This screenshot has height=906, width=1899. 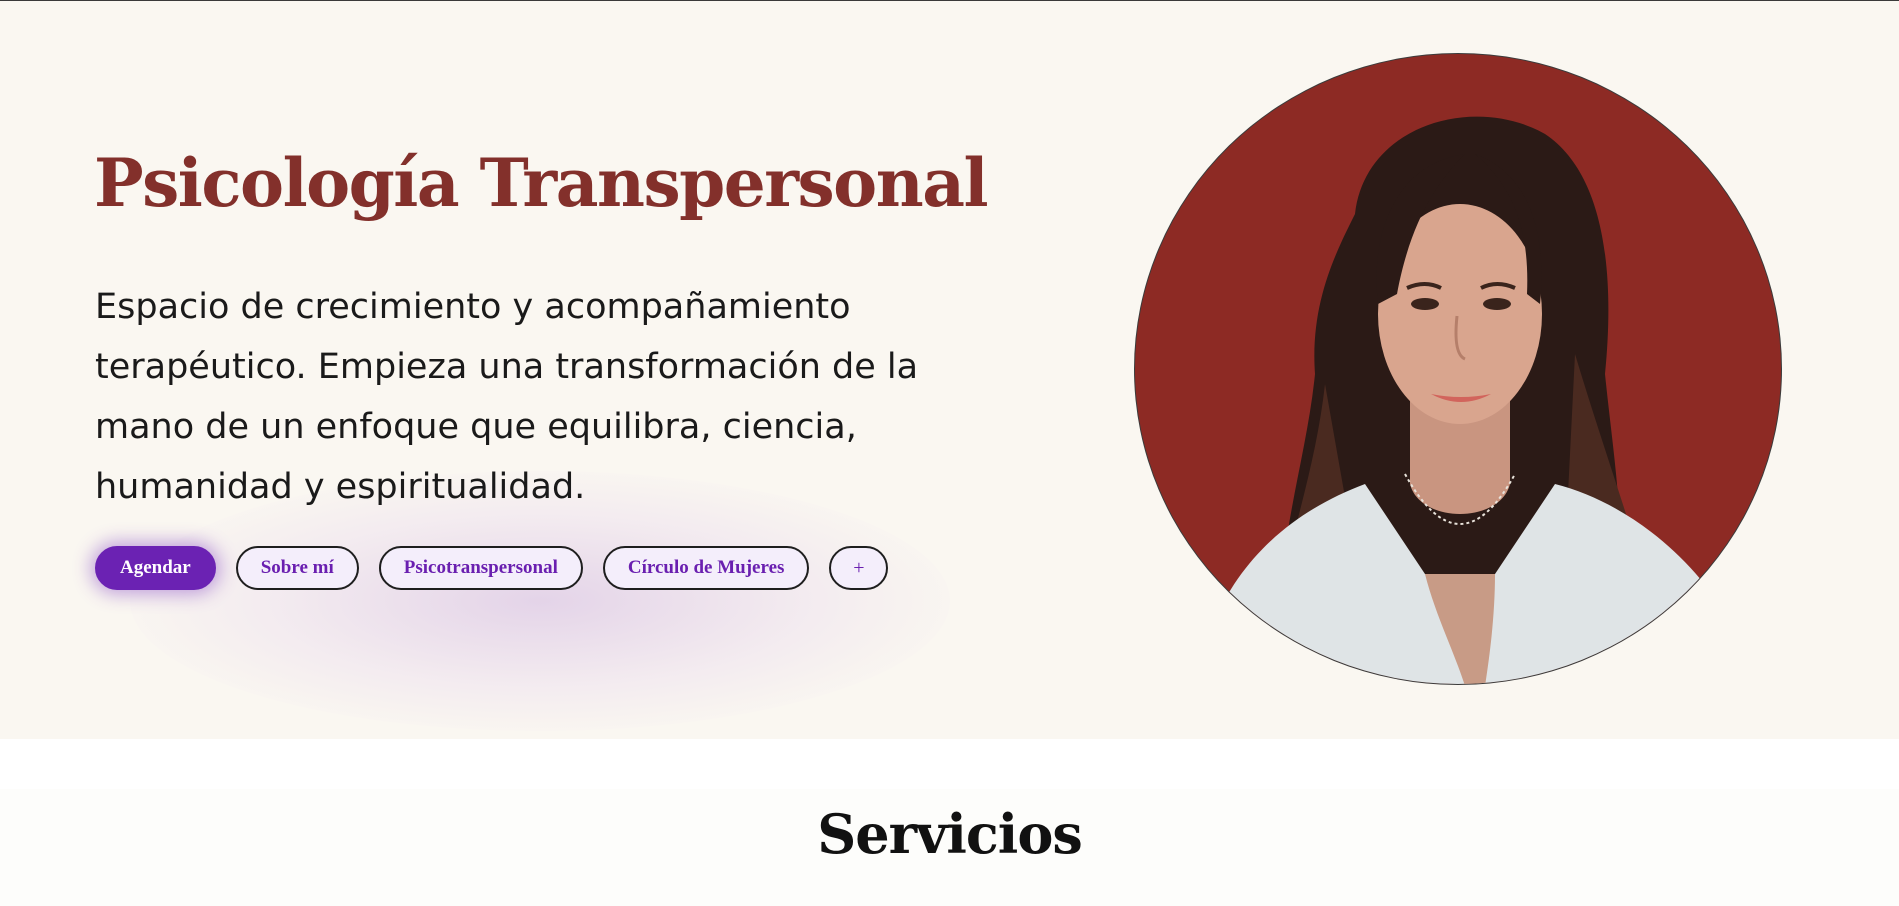 What do you see at coordinates (480, 568) in the screenshot?
I see `psicotranspersonal-button: Psicotranspersonal` at bounding box center [480, 568].